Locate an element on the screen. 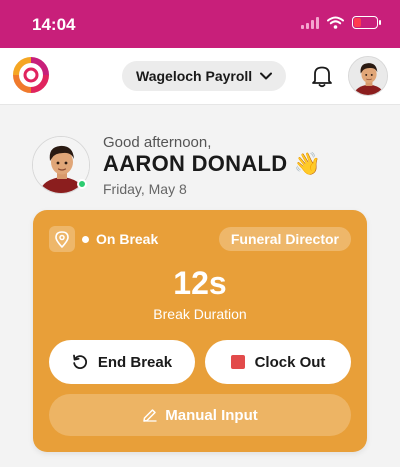 The width and height of the screenshot is (400, 467). wifi-icon is located at coordinates (335, 22).